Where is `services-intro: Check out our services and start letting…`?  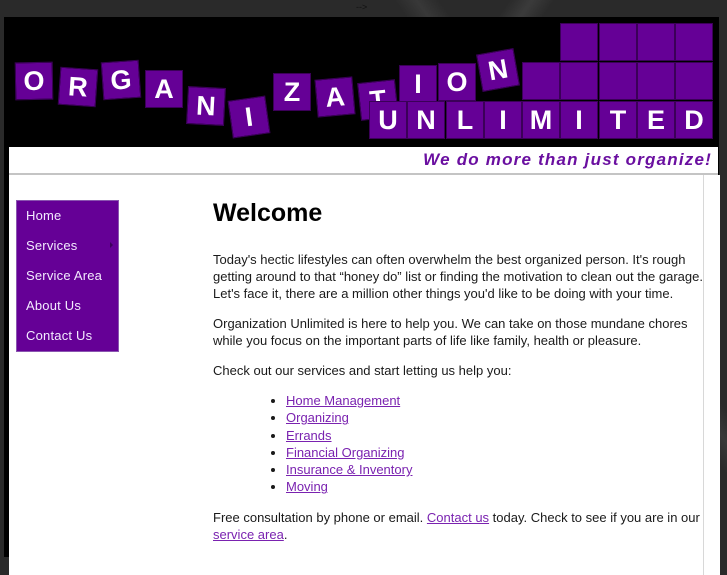 services-intro: Check out our services and start letting… is located at coordinates (362, 370).